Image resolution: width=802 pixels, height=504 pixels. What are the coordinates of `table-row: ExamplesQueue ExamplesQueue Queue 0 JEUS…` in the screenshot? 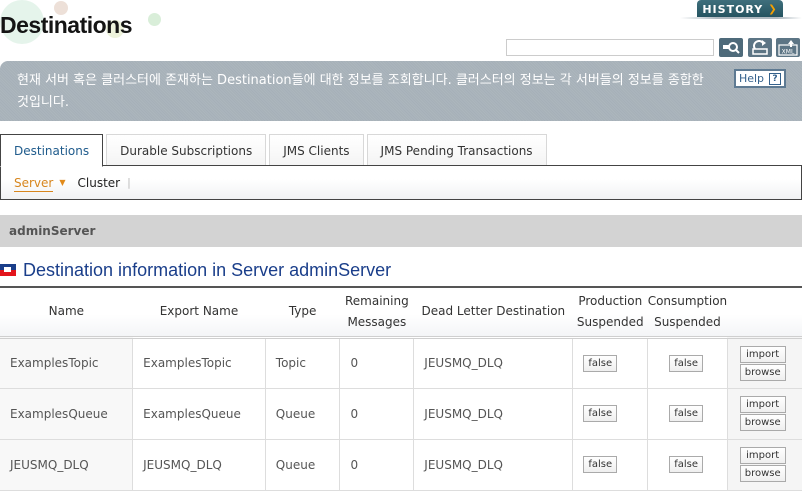 It's located at (401, 413).